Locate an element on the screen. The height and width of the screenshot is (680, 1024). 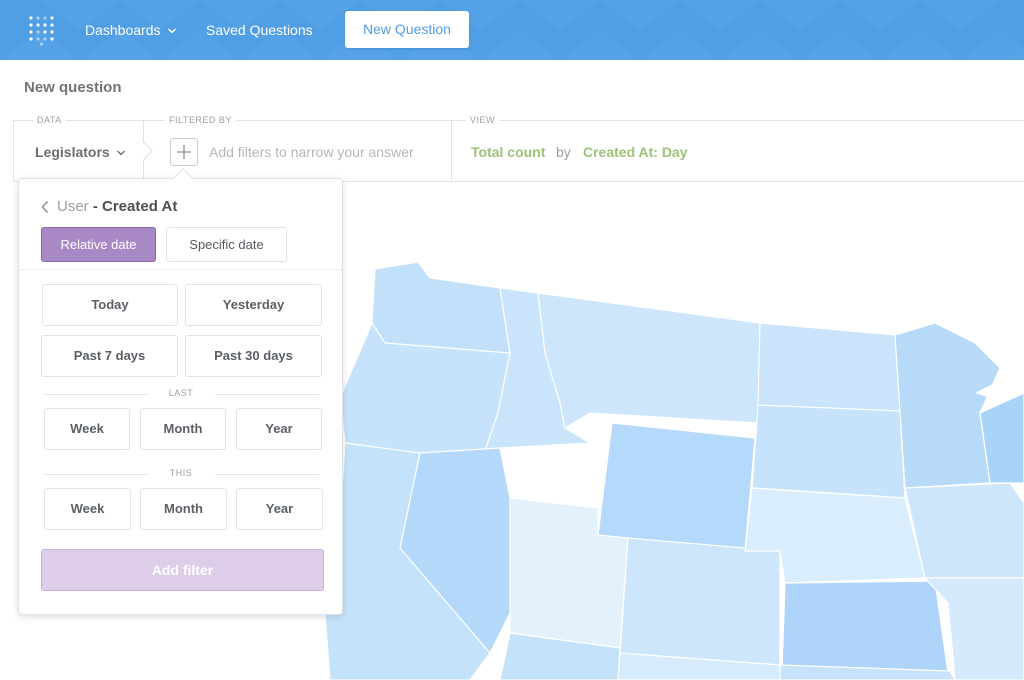
section-divider-arrow is located at coordinates (148, 151).